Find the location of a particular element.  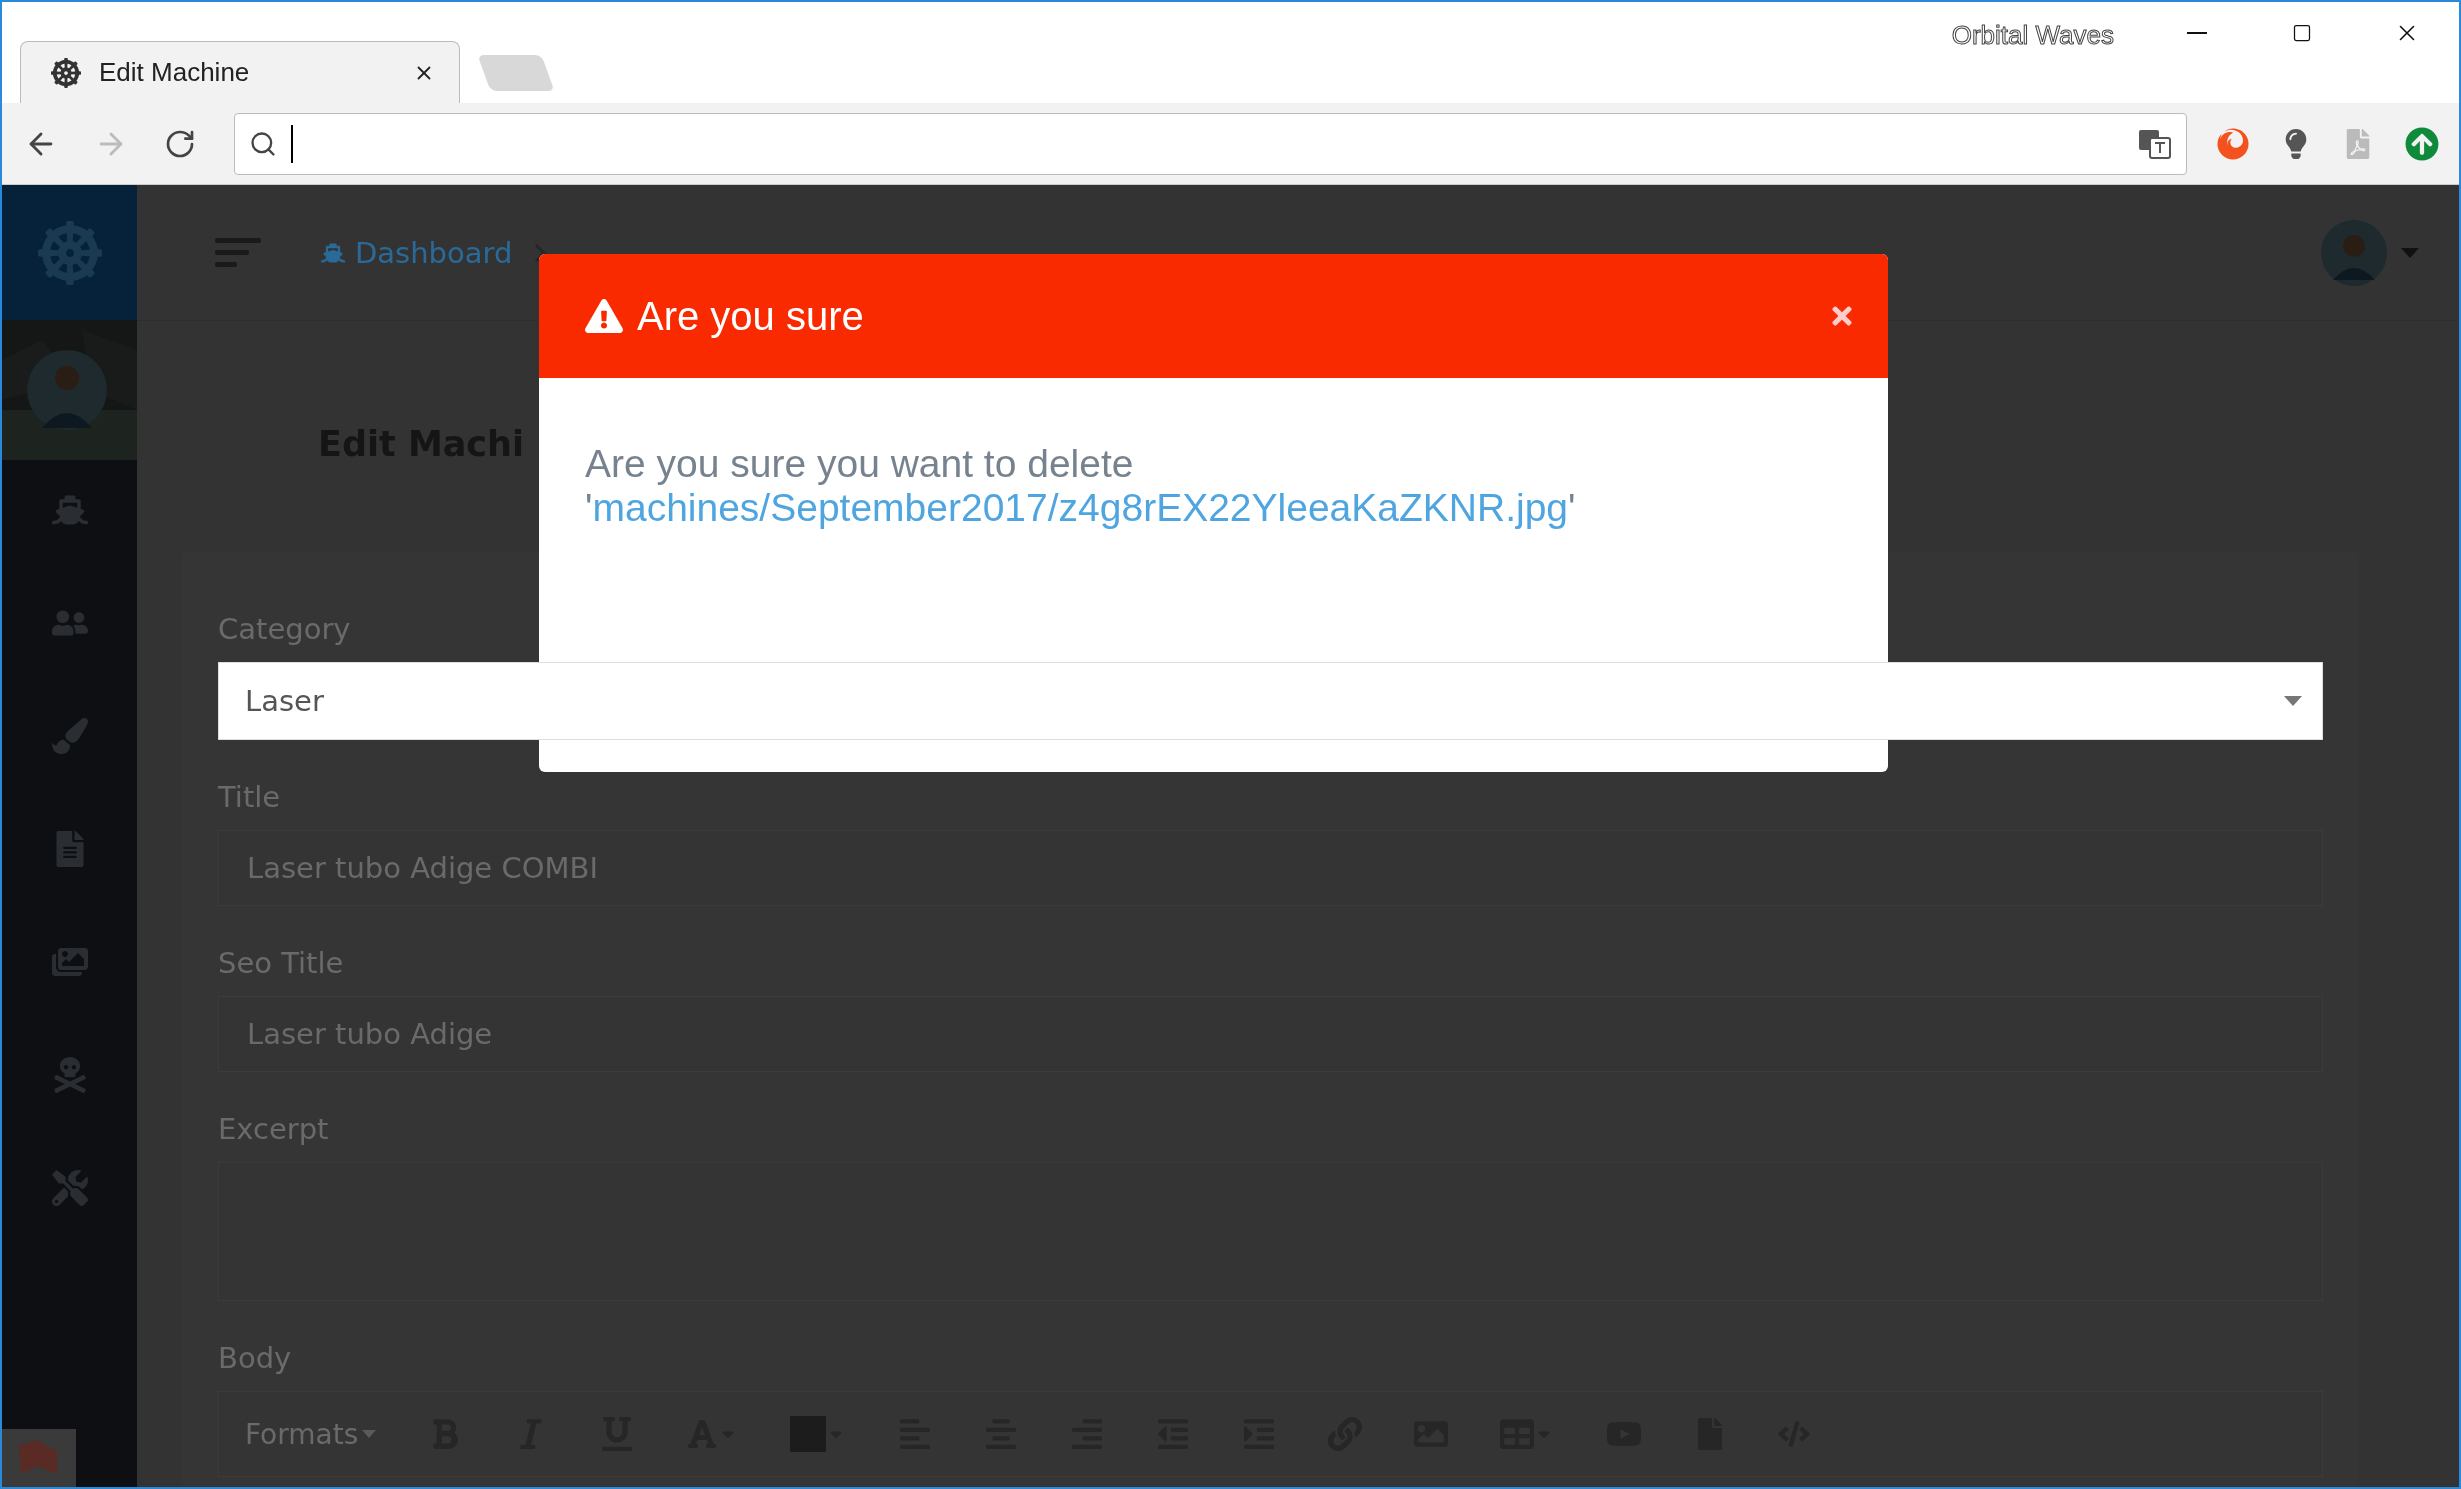

breadcrumb-link: Dashboard is located at coordinates (417, 252).